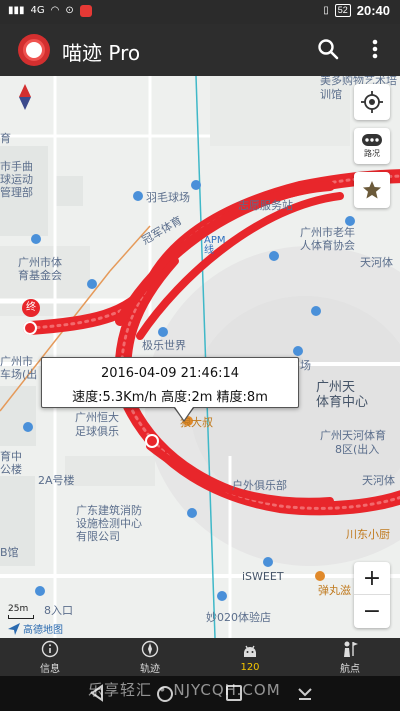 The image size is (400, 711). What do you see at coordinates (40, 262) in the screenshot?
I see `poi-label: 广州市体` at bounding box center [40, 262].